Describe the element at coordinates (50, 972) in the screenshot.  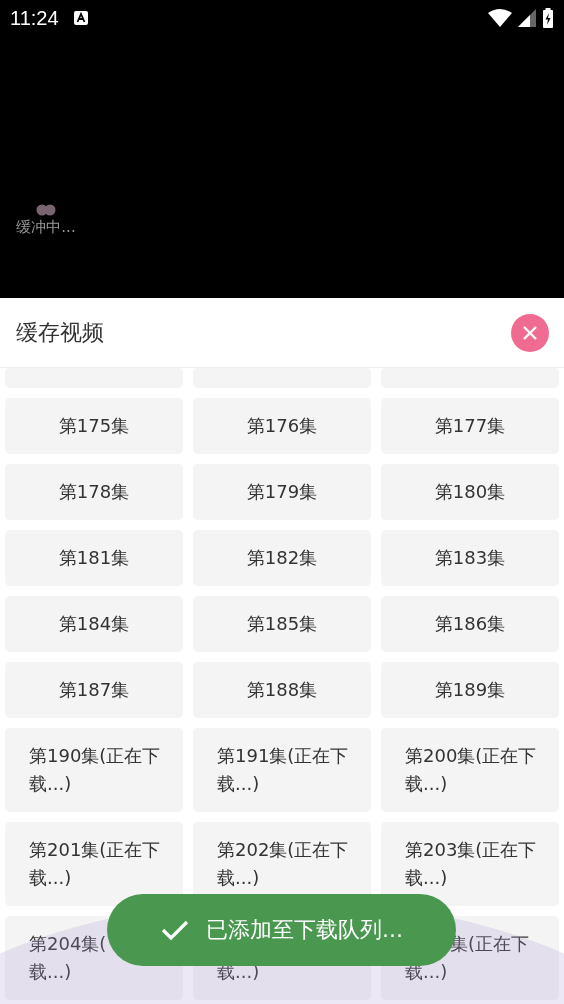
I see `episode-label-part: 载...)` at that location.